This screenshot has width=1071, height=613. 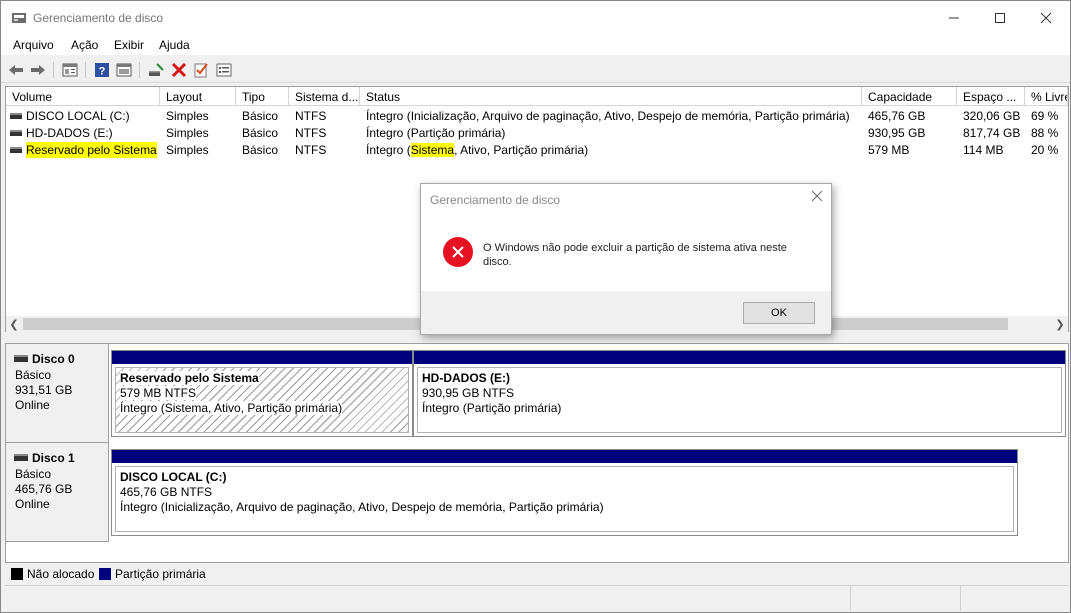 What do you see at coordinates (262, 96) in the screenshot?
I see `column-header-tipo: Tipo` at bounding box center [262, 96].